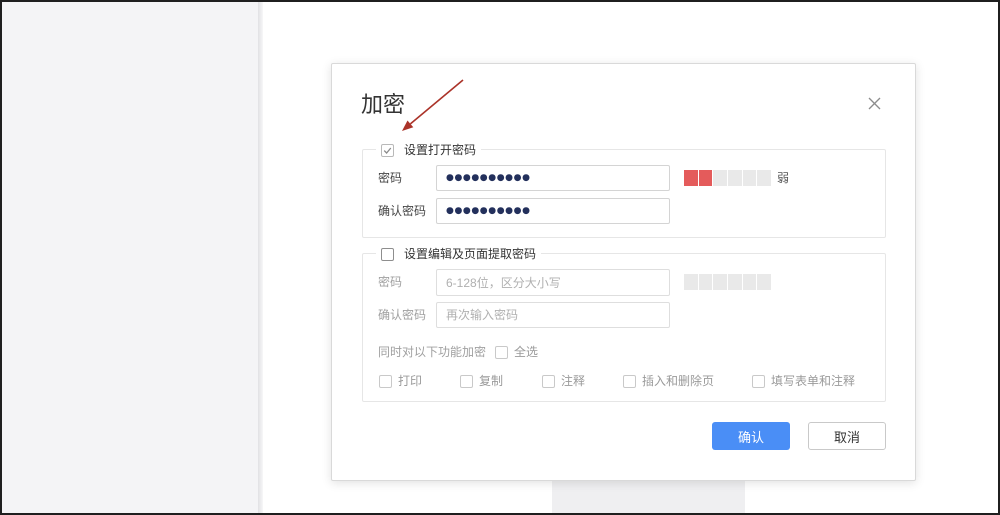 The width and height of the screenshot is (1000, 515). What do you see at coordinates (847, 436) in the screenshot?
I see `cancel-button: 取消` at bounding box center [847, 436].